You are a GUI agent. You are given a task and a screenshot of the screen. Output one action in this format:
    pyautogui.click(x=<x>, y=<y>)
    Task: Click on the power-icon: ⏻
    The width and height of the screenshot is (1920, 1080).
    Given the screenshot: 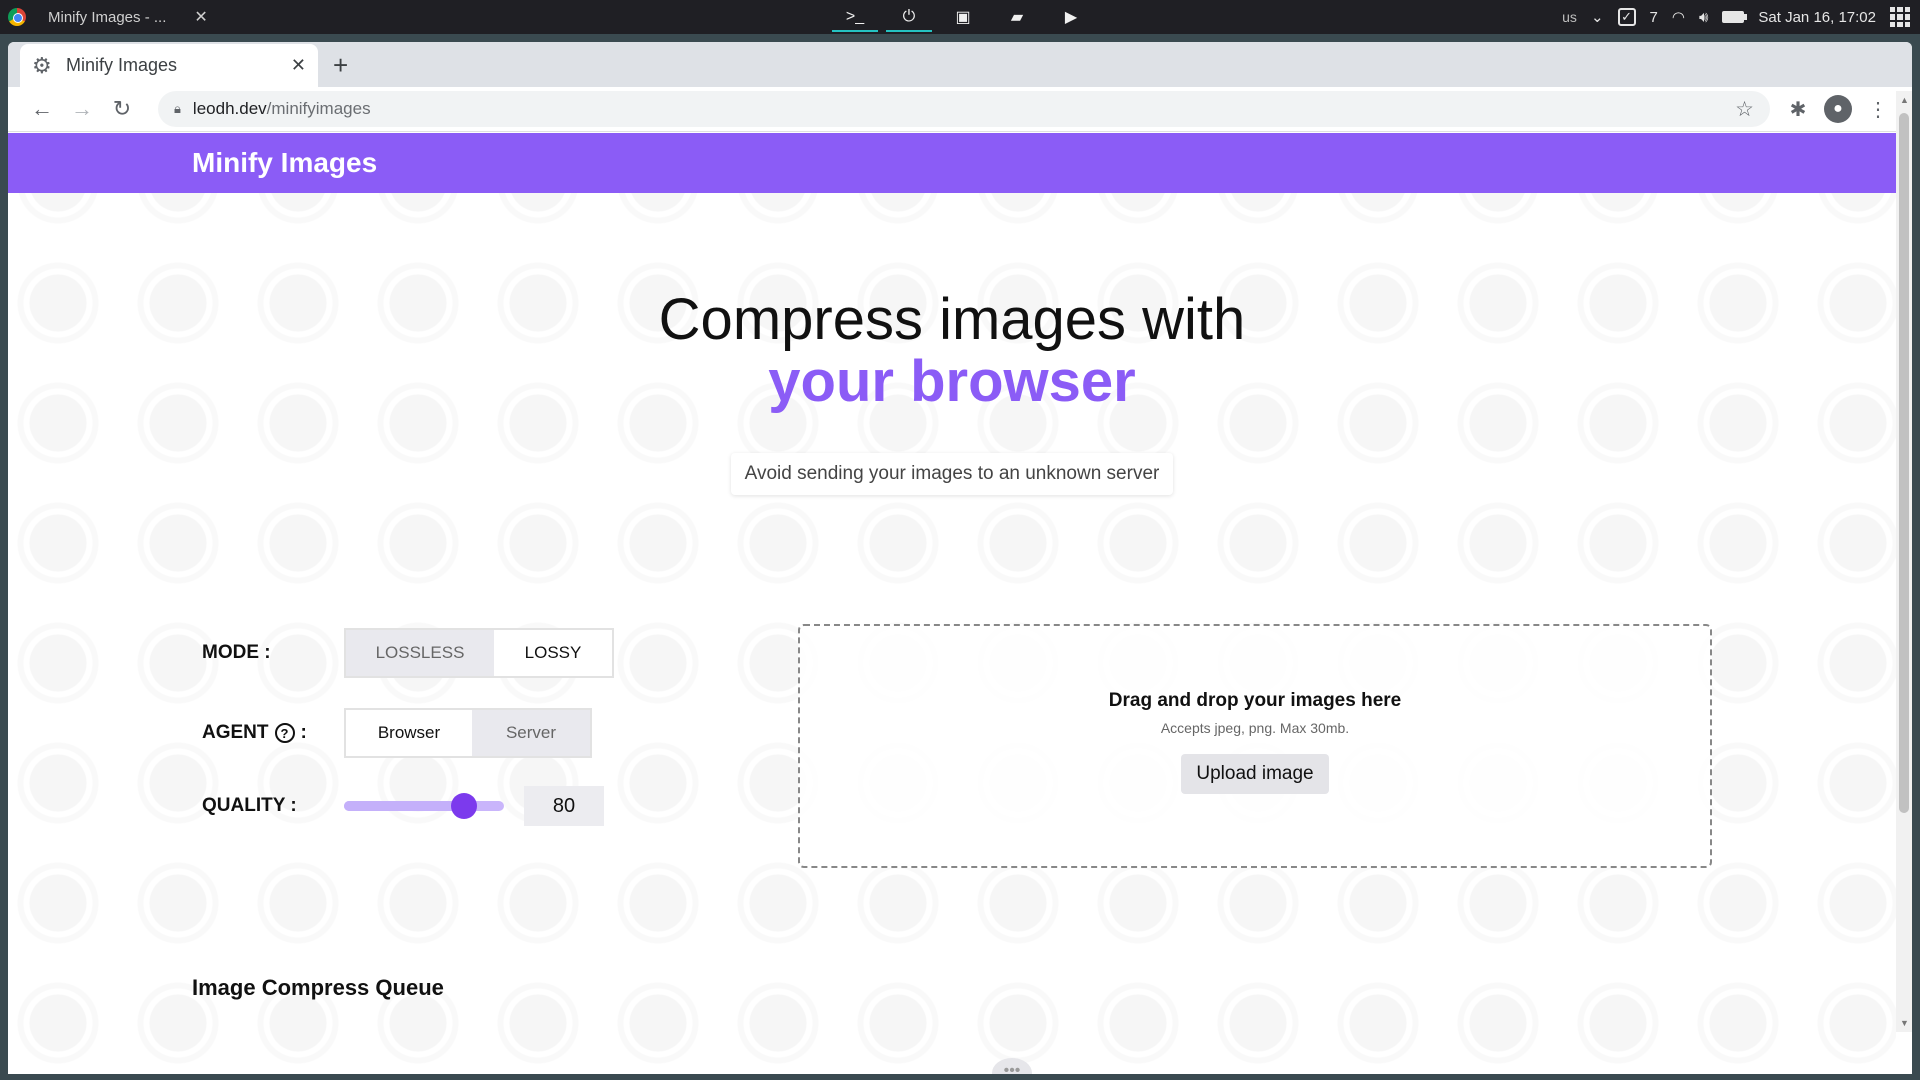 What is the action you would take?
    pyautogui.click(x=909, y=17)
    